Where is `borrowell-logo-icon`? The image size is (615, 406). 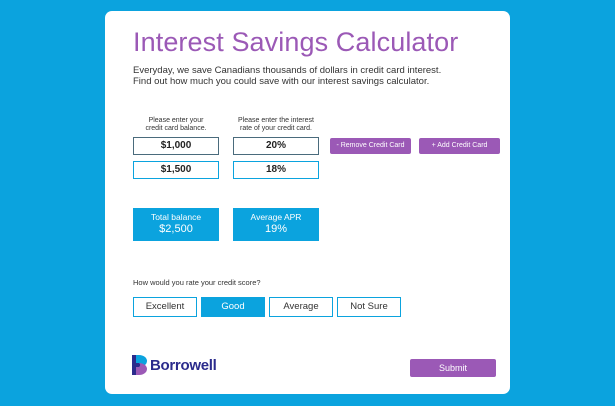
borrowell-logo-icon is located at coordinates (139, 365).